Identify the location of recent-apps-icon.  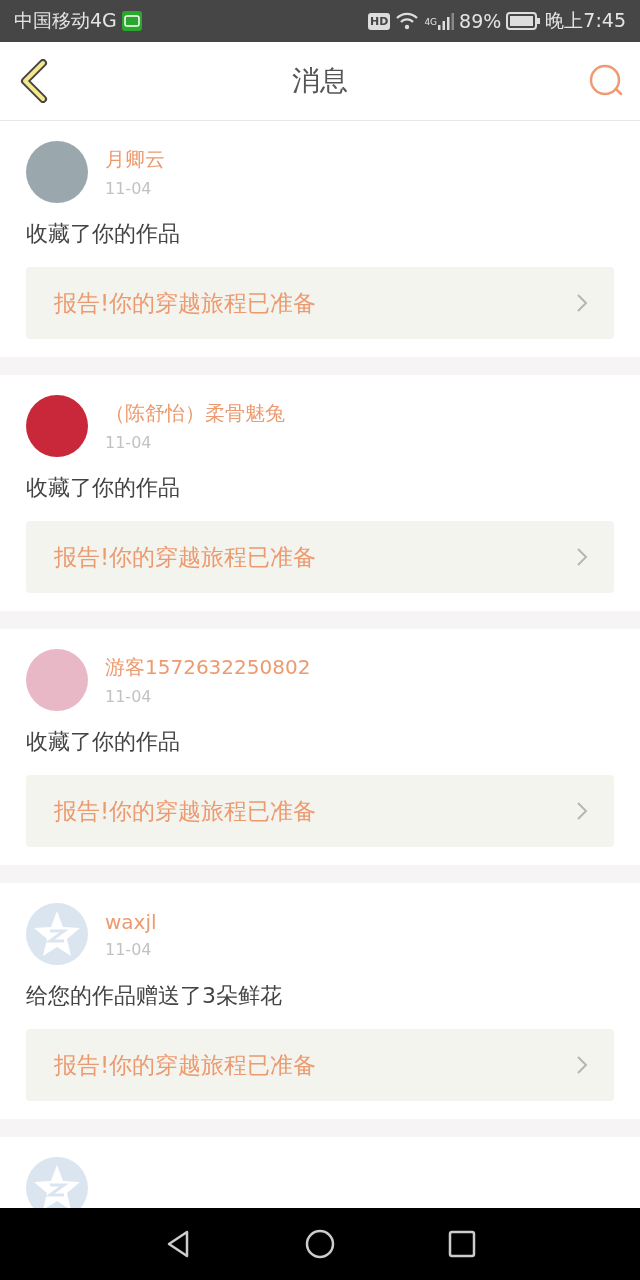
(462, 1244).